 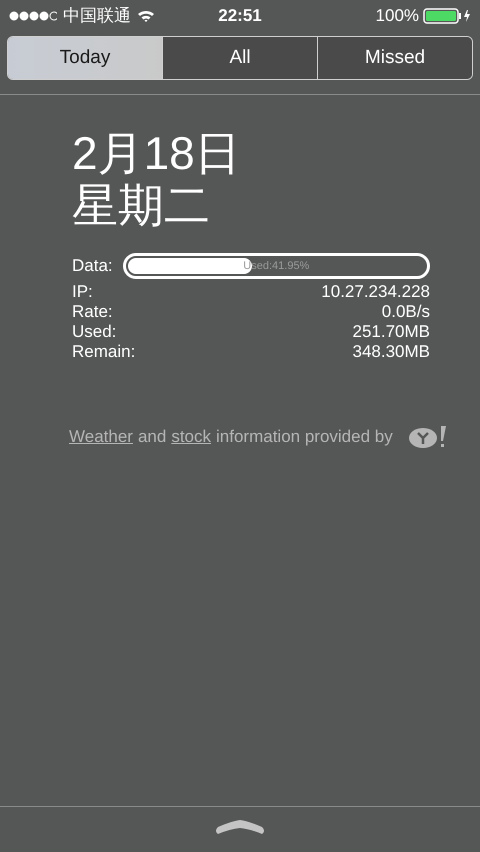 What do you see at coordinates (239, 58) in the screenshot?
I see `tab: All` at bounding box center [239, 58].